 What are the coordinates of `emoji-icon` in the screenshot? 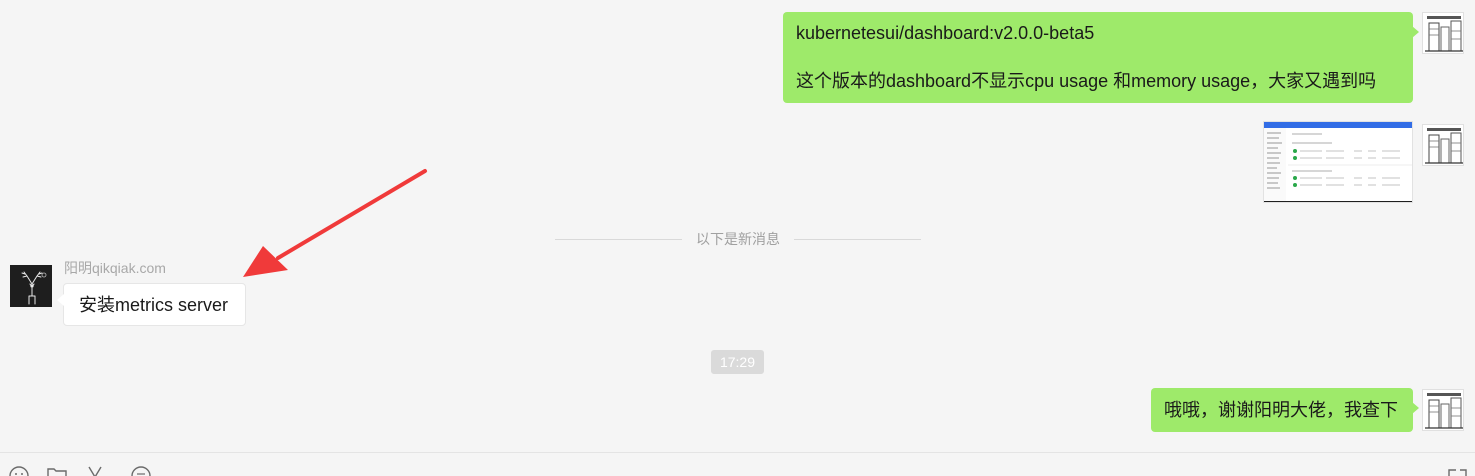 It's located at (19, 470).